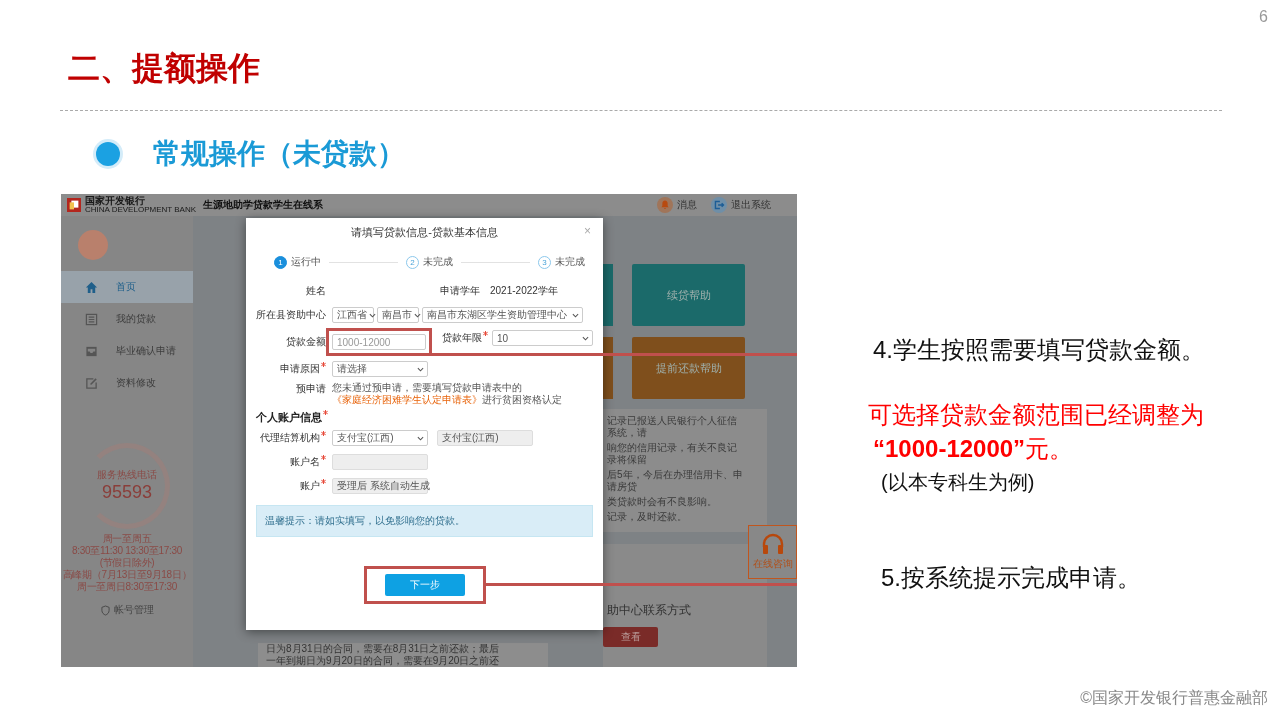 The image size is (1280, 719). What do you see at coordinates (719, 205) in the screenshot?
I see `logout-icon` at bounding box center [719, 205].